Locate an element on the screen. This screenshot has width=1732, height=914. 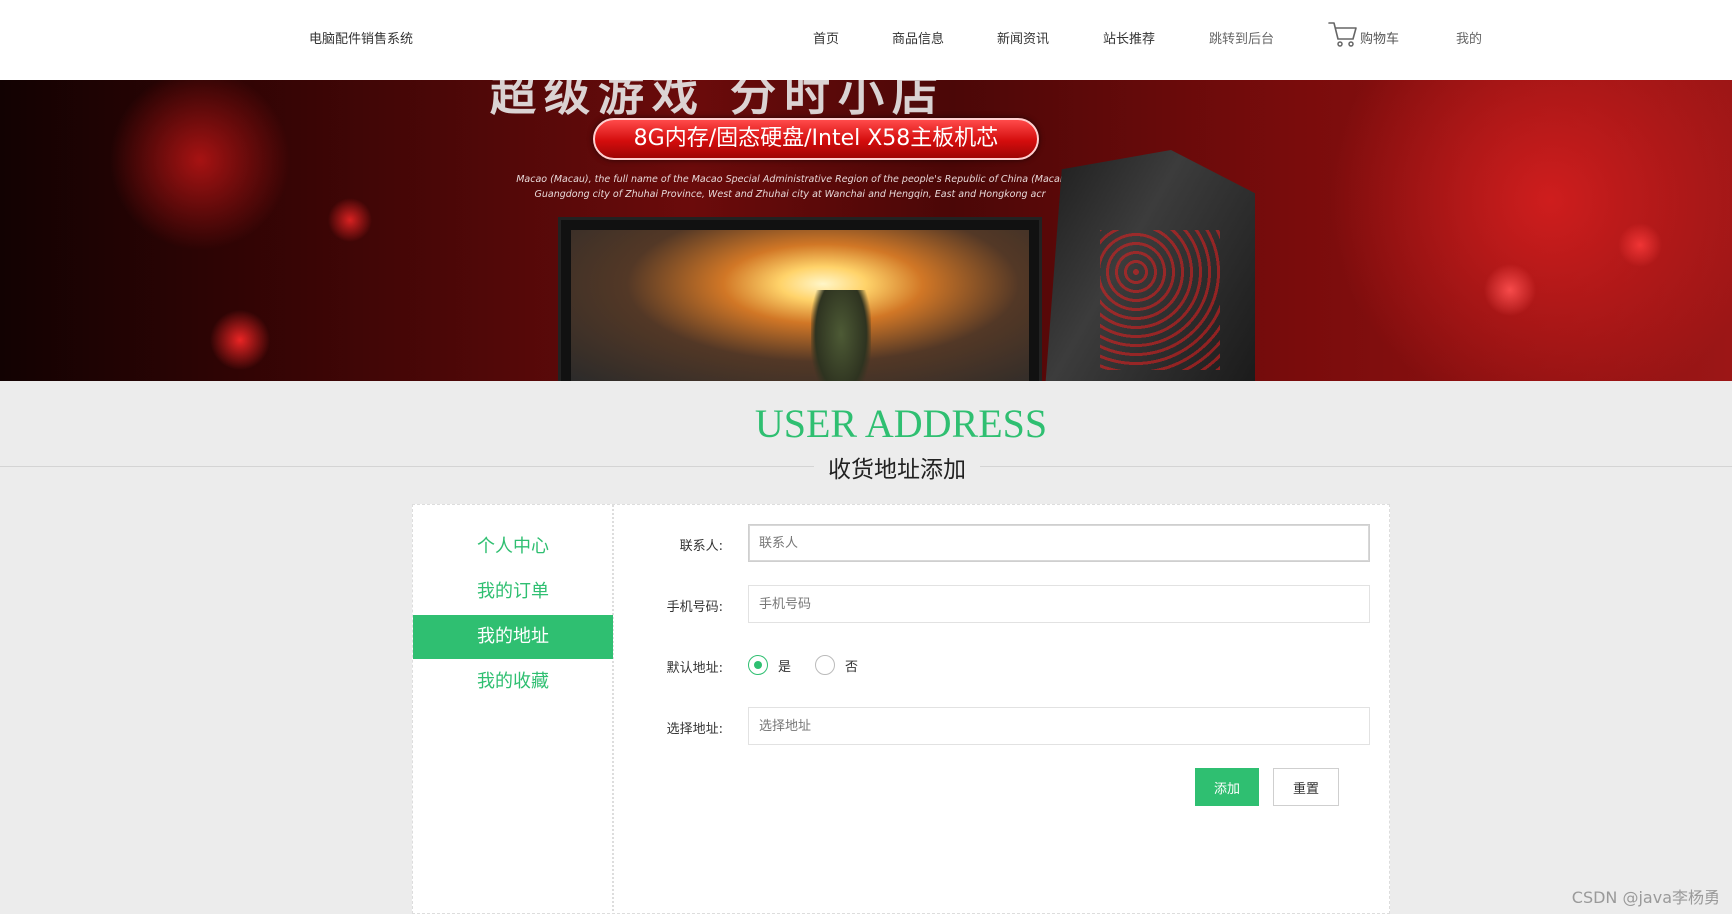
sidebar-item-address: 我的地址 is located at coordinates (513, 637).